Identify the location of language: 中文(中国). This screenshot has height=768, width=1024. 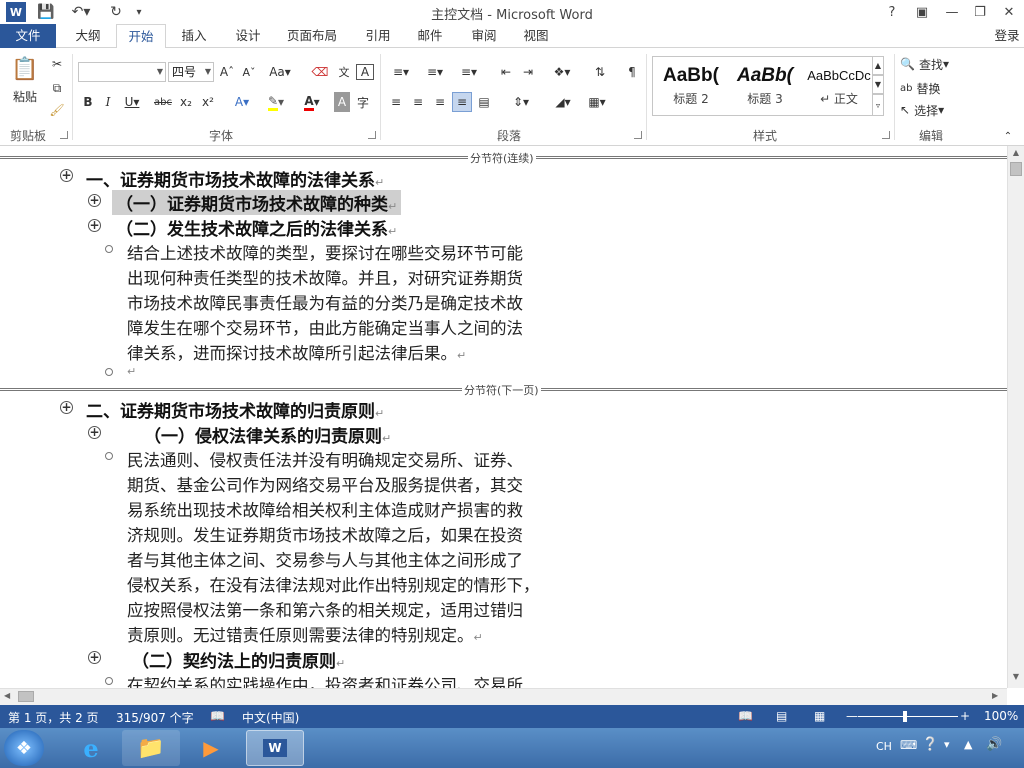
(270, 717).